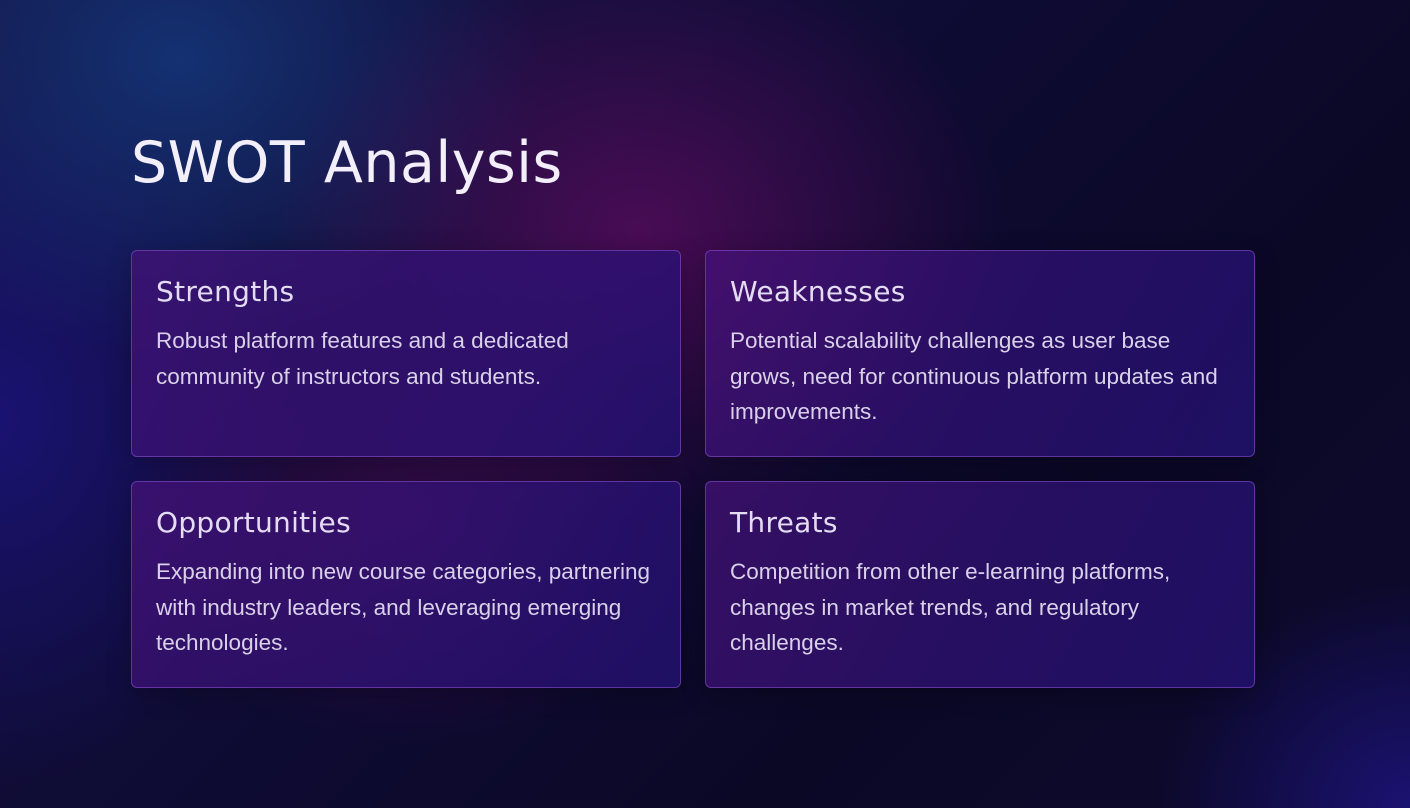 This screenshot has height=808, width=1410. Describe the element at coordinates (818, 291) in the screenshot. I see `weaknesses-title: Weaknesses` at that location.